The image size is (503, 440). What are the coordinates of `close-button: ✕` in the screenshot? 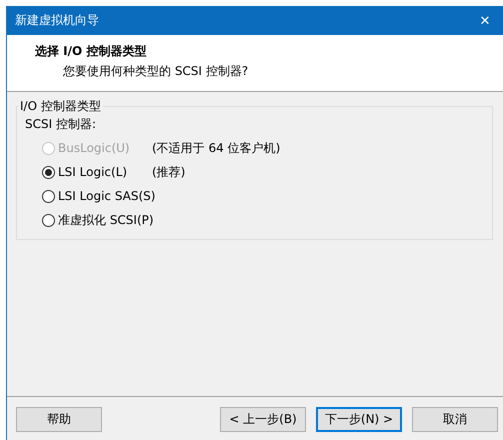 It's located at (485, 20).